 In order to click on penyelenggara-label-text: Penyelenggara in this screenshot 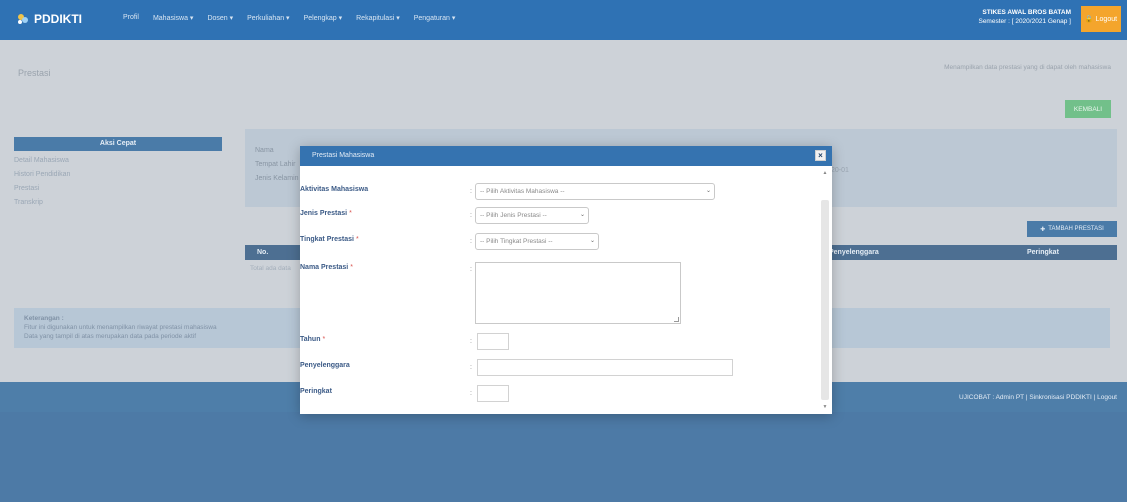, I will do `click(325, 365)`.